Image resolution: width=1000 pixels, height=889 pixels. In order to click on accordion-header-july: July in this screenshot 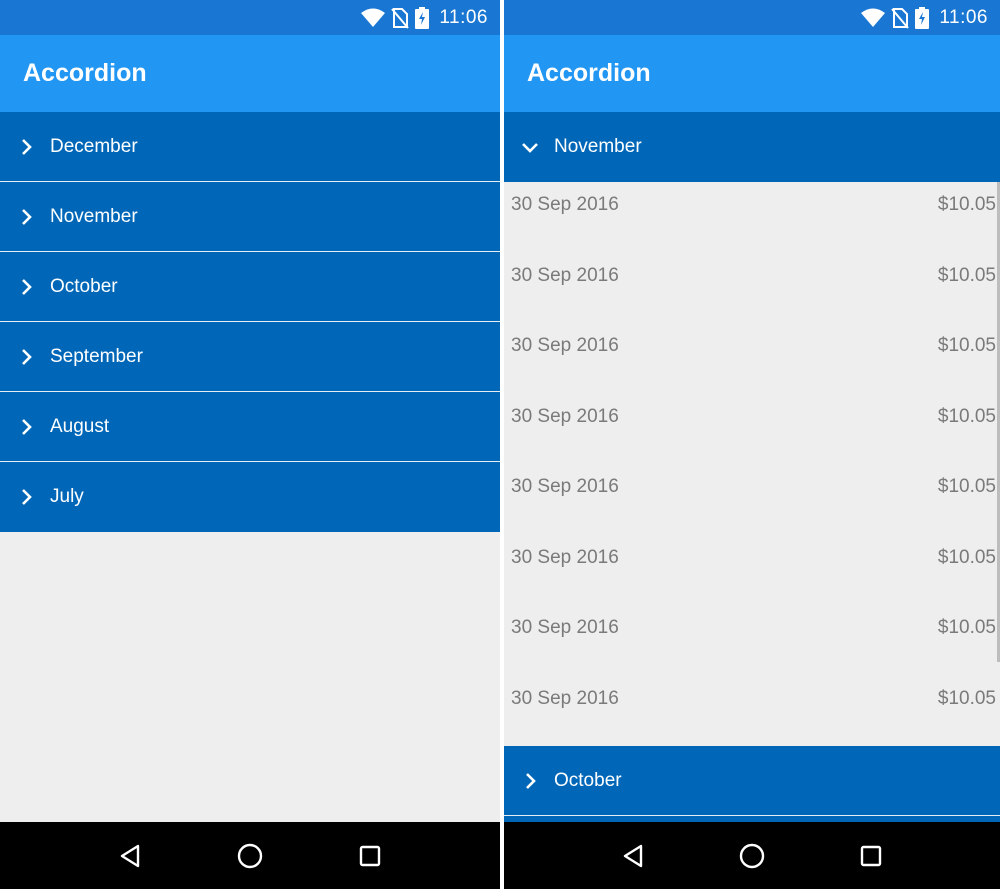, I will do `click(250, 497)`.